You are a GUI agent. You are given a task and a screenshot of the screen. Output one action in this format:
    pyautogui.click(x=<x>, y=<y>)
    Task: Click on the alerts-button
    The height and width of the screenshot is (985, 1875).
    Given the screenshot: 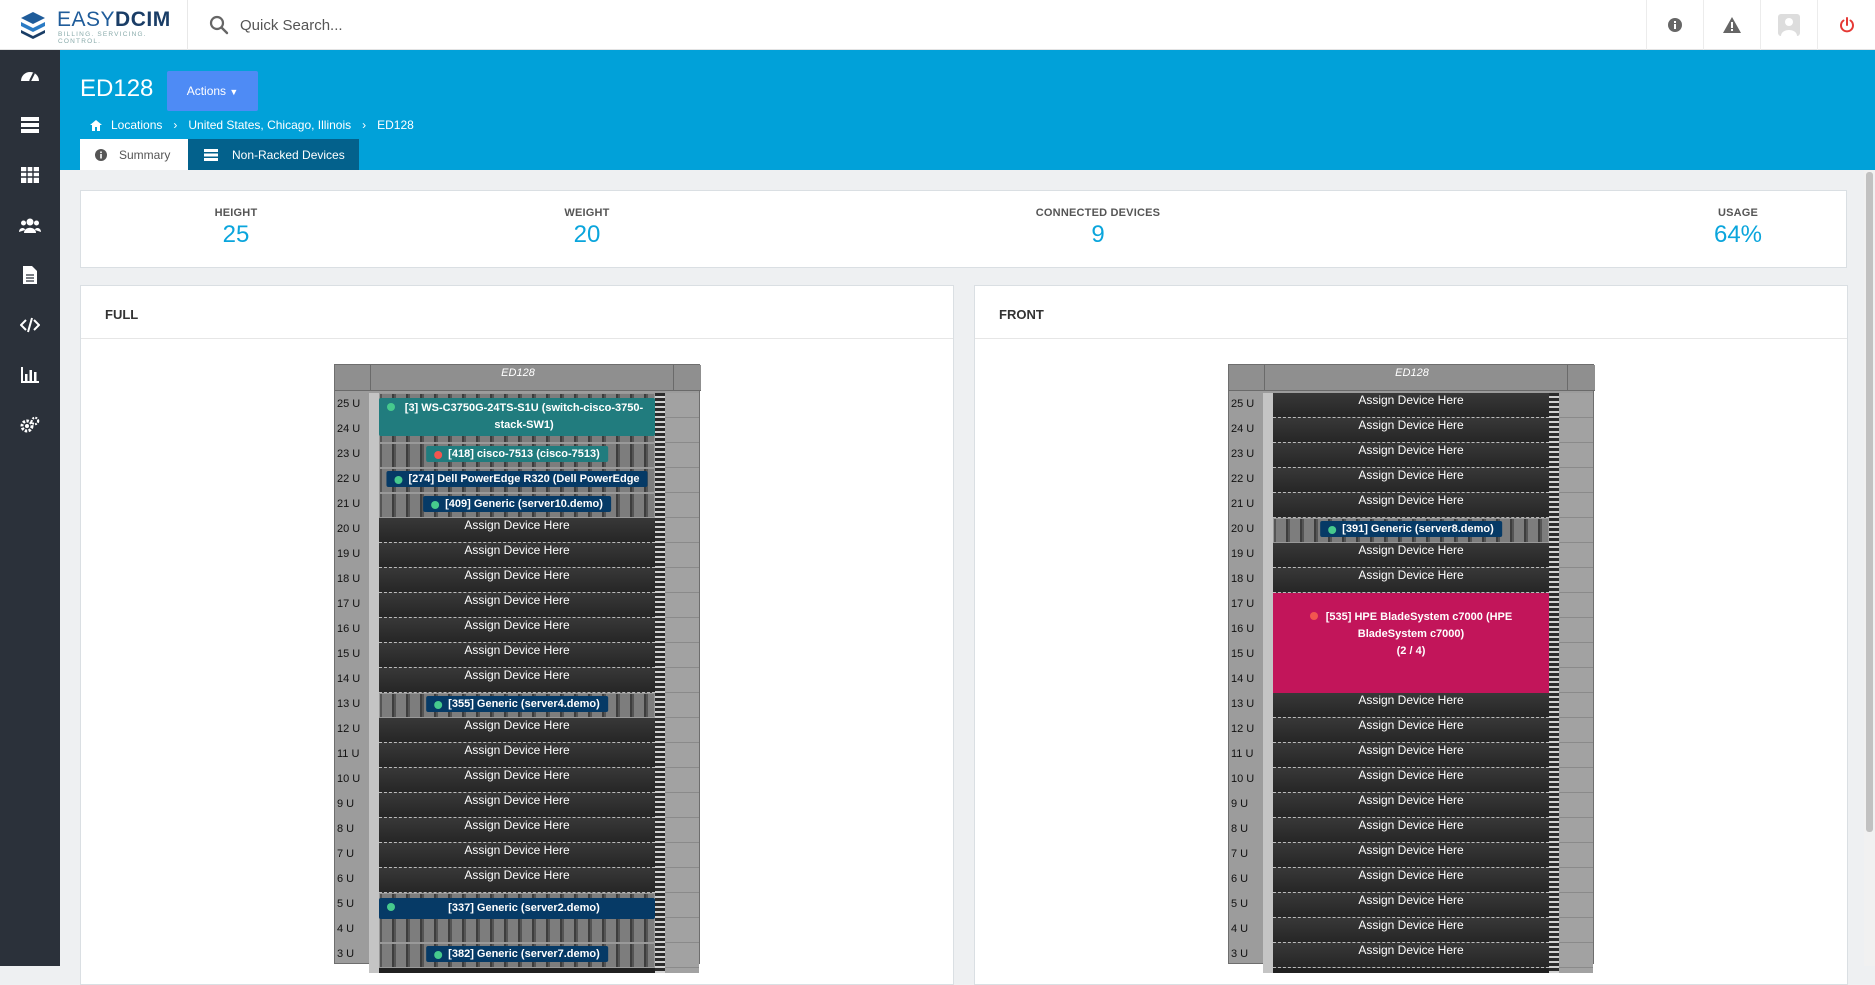 What is the action you would take?
    pyautogui.click(x=1731, y=25)
    